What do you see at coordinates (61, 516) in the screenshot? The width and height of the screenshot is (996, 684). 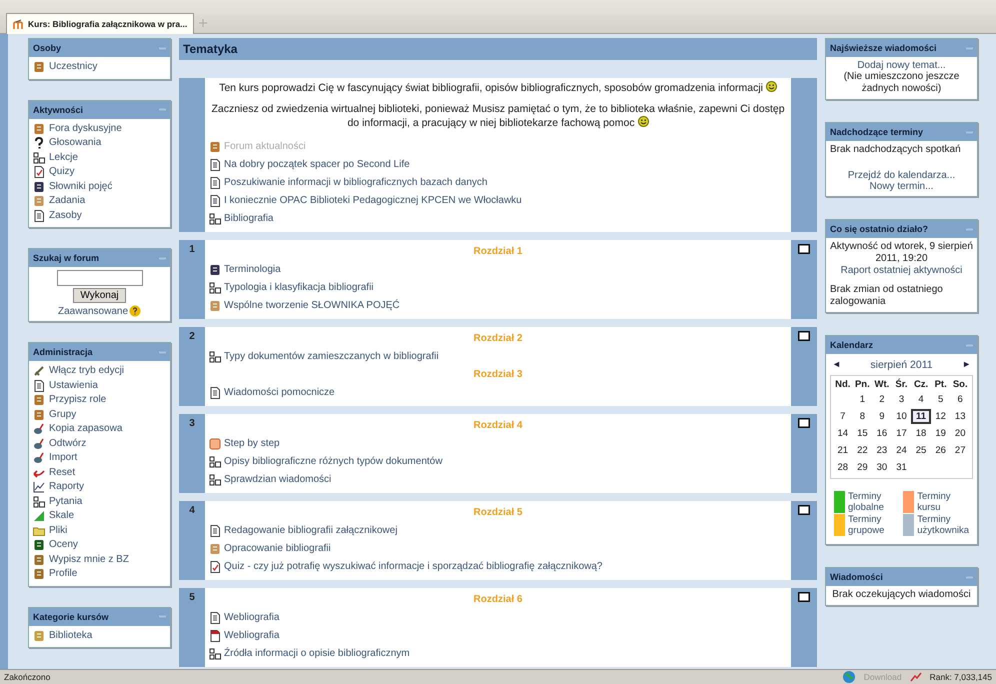 I see `sidebar-link: Skale` at bounding box center [61, 516].